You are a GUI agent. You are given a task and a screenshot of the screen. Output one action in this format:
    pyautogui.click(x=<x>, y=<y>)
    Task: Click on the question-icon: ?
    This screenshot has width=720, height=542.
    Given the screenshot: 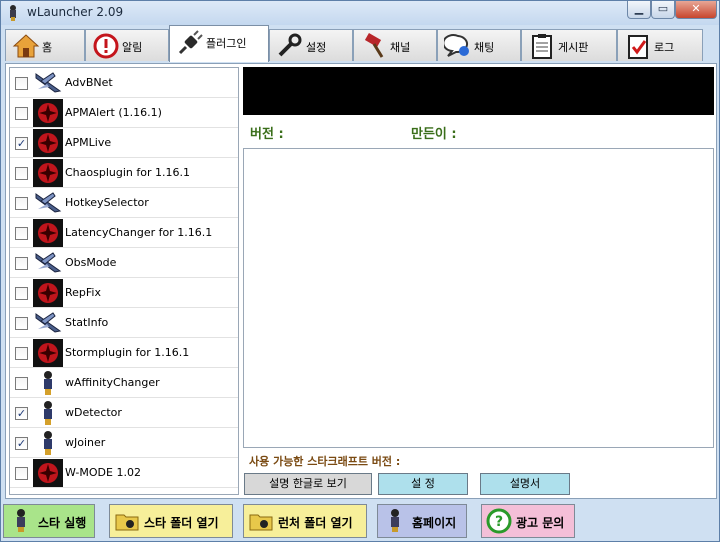 What is the action you would take?
    pyautogui.click(x=499, y=521)
    